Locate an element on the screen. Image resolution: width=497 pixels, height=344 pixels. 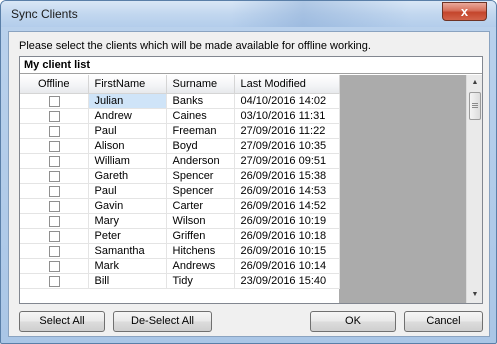
dialog-title: Sync Clients is located at coordinates (44, 14).